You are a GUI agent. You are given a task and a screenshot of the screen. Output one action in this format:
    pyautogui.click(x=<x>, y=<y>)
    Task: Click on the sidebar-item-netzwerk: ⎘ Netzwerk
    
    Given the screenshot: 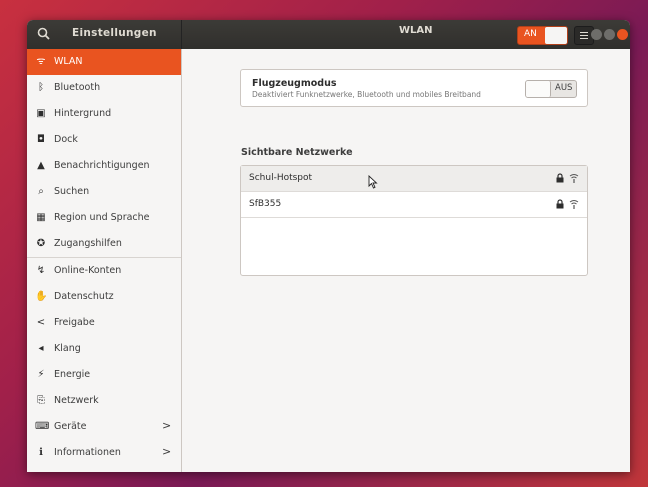 What is the action you would take?
    pyautogui.click(x=104, y=401)
    